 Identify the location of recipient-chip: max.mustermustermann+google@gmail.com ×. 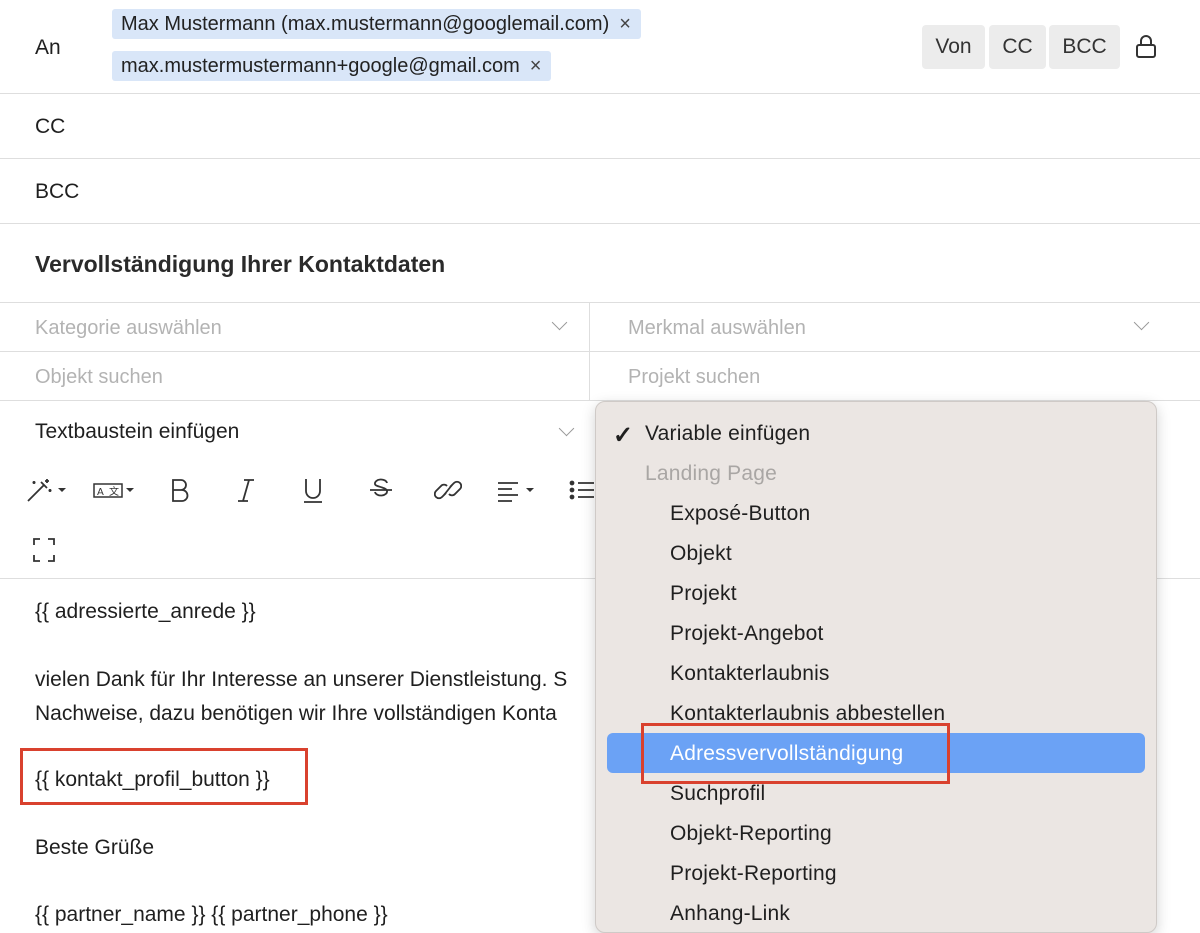
(332, 66).